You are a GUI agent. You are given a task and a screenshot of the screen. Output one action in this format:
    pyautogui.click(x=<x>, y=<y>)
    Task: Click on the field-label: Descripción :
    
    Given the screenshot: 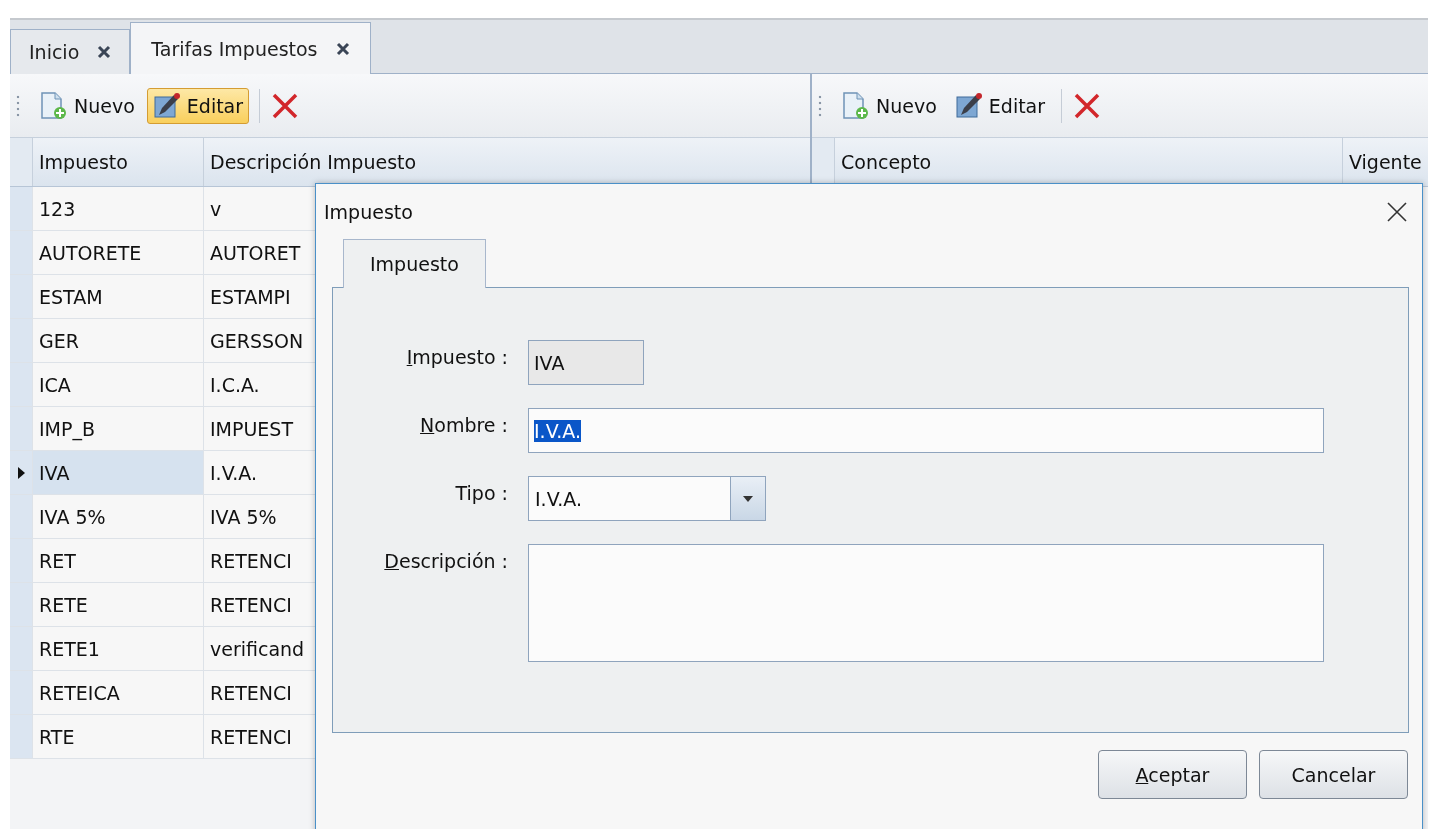 What is the action you would take?
    pyautogui.click(x=446, y=561)
    